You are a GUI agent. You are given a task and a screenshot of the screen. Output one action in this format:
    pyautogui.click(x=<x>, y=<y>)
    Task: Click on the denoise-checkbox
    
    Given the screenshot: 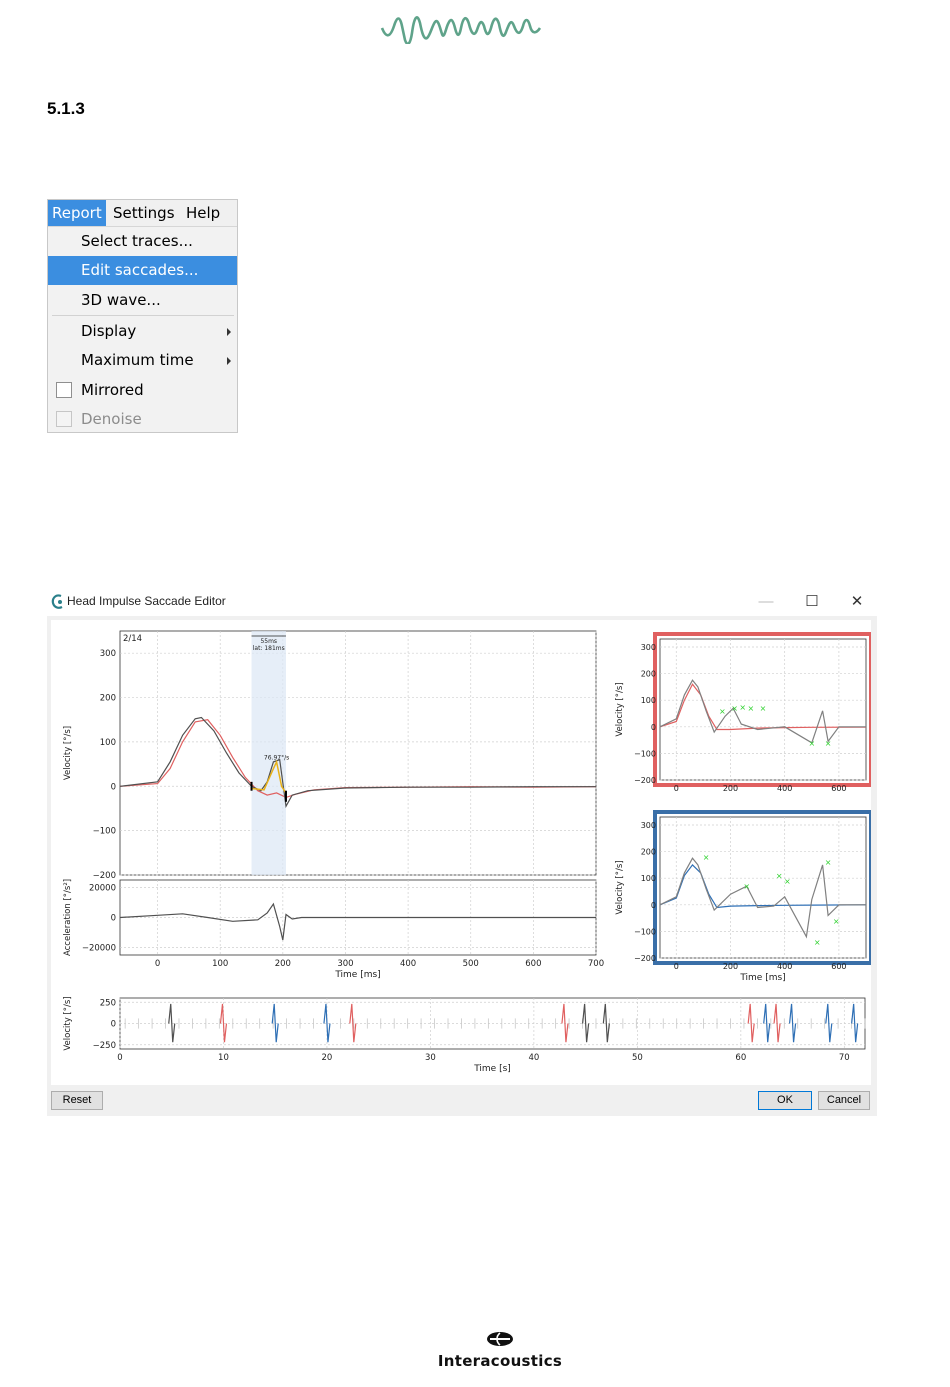 What is the action you would take?
    pyautogui.click(x=64, y=419)
    